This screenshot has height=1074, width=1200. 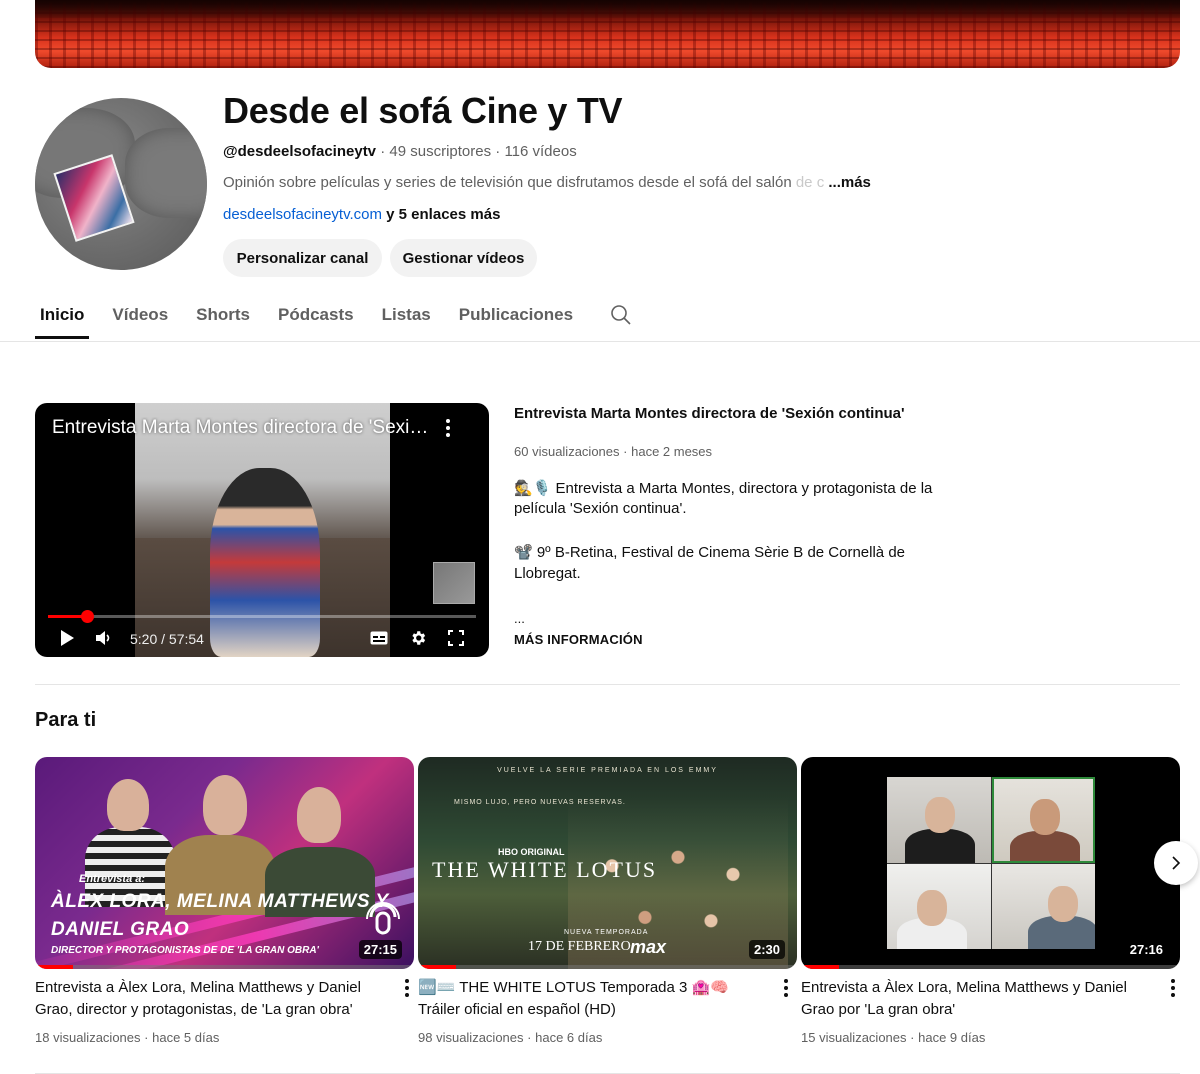 I want to click on description-fade: de c, so click(x=808, y=182).